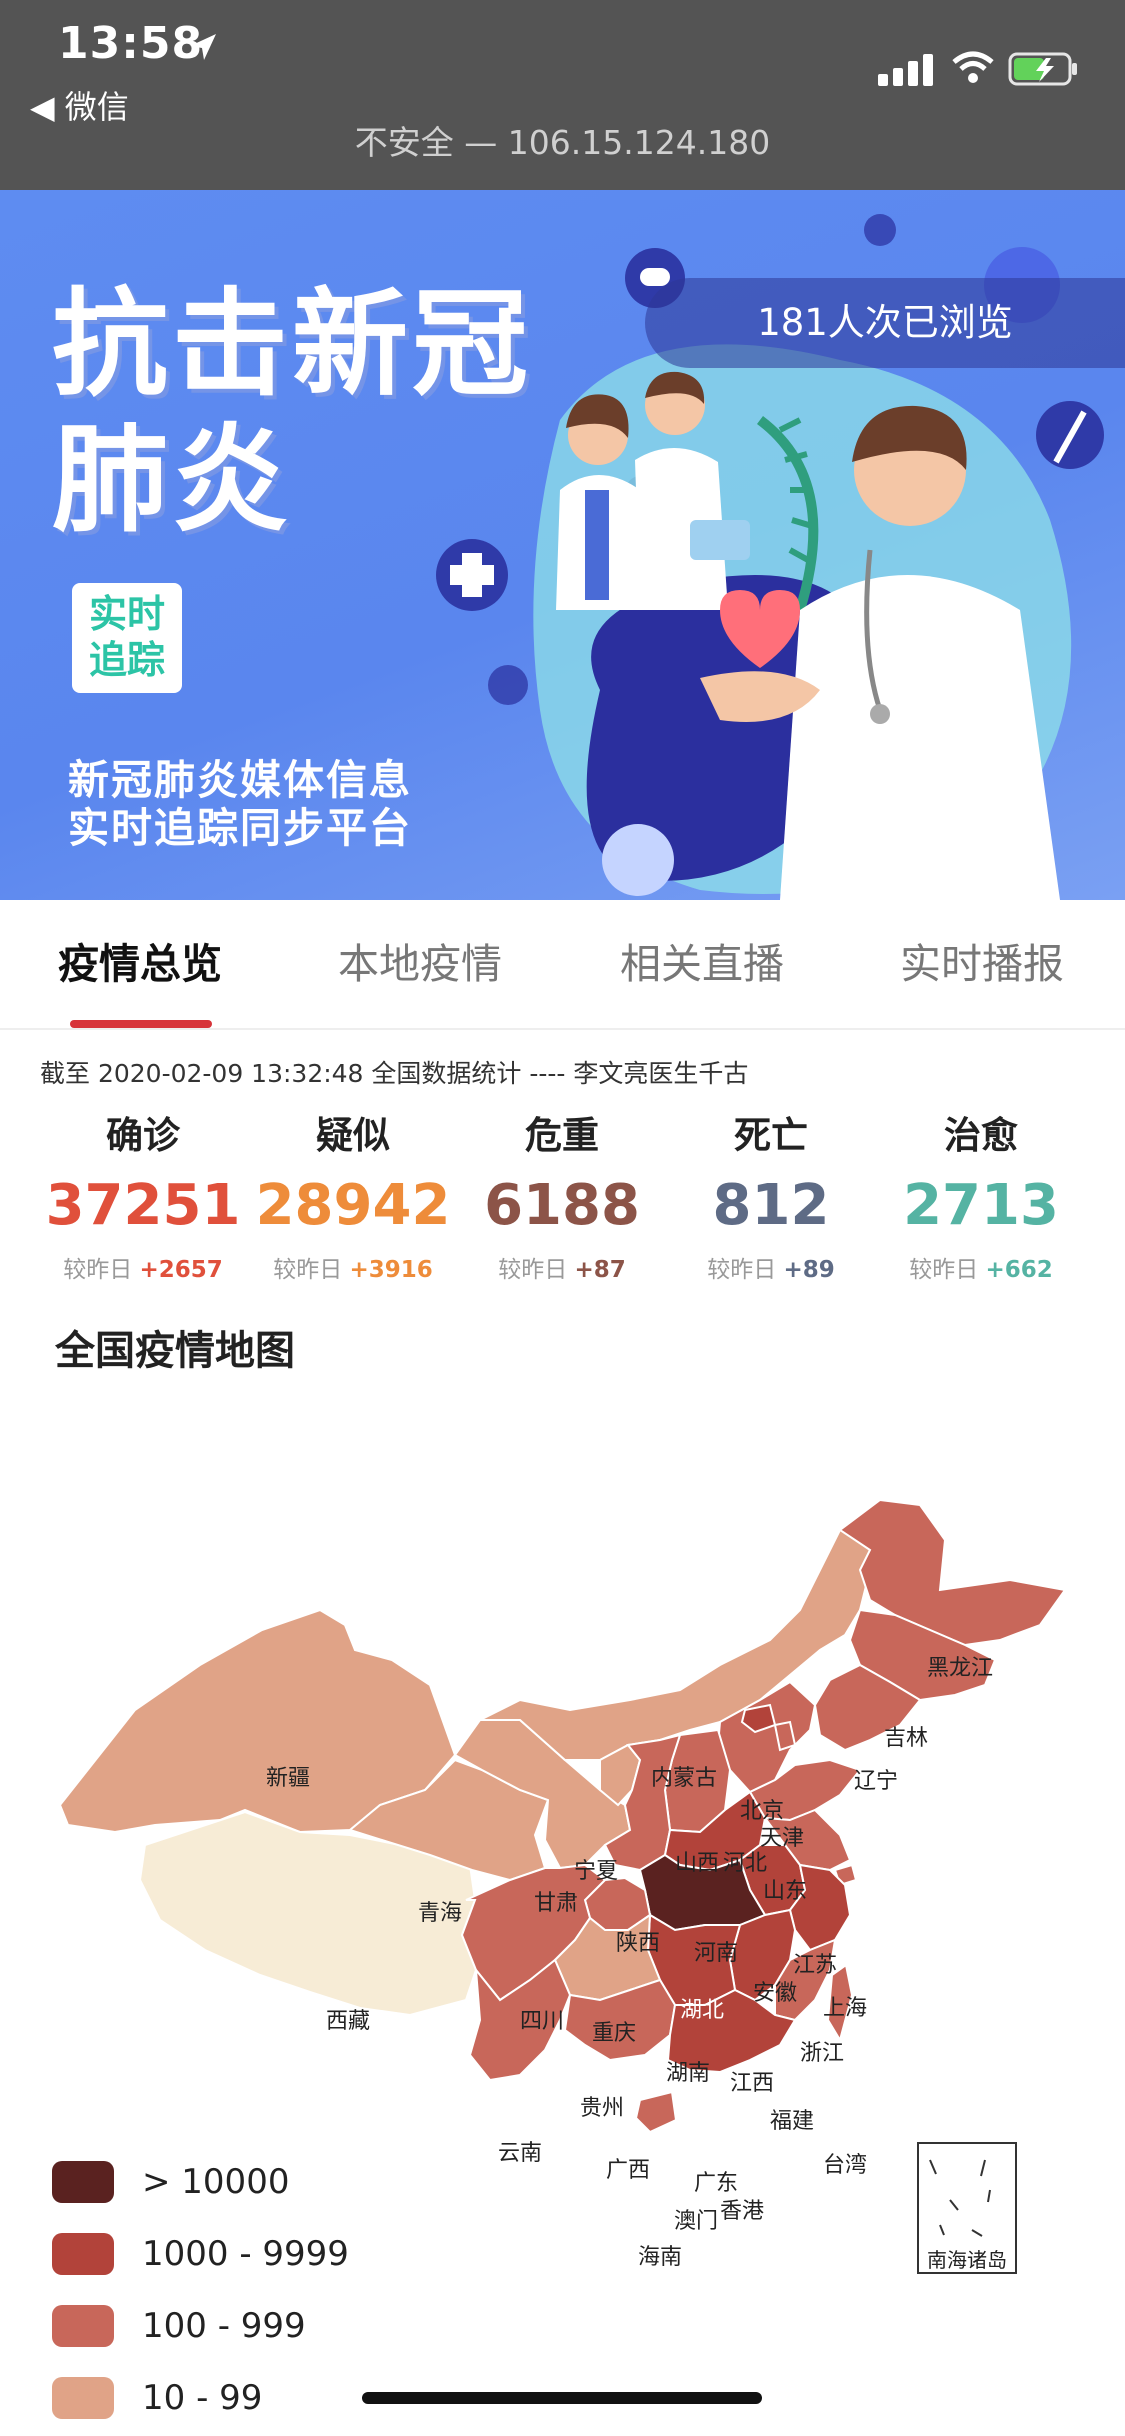  I want to click on stat-compare: 较昨日 +2657, so click(143, 1267).